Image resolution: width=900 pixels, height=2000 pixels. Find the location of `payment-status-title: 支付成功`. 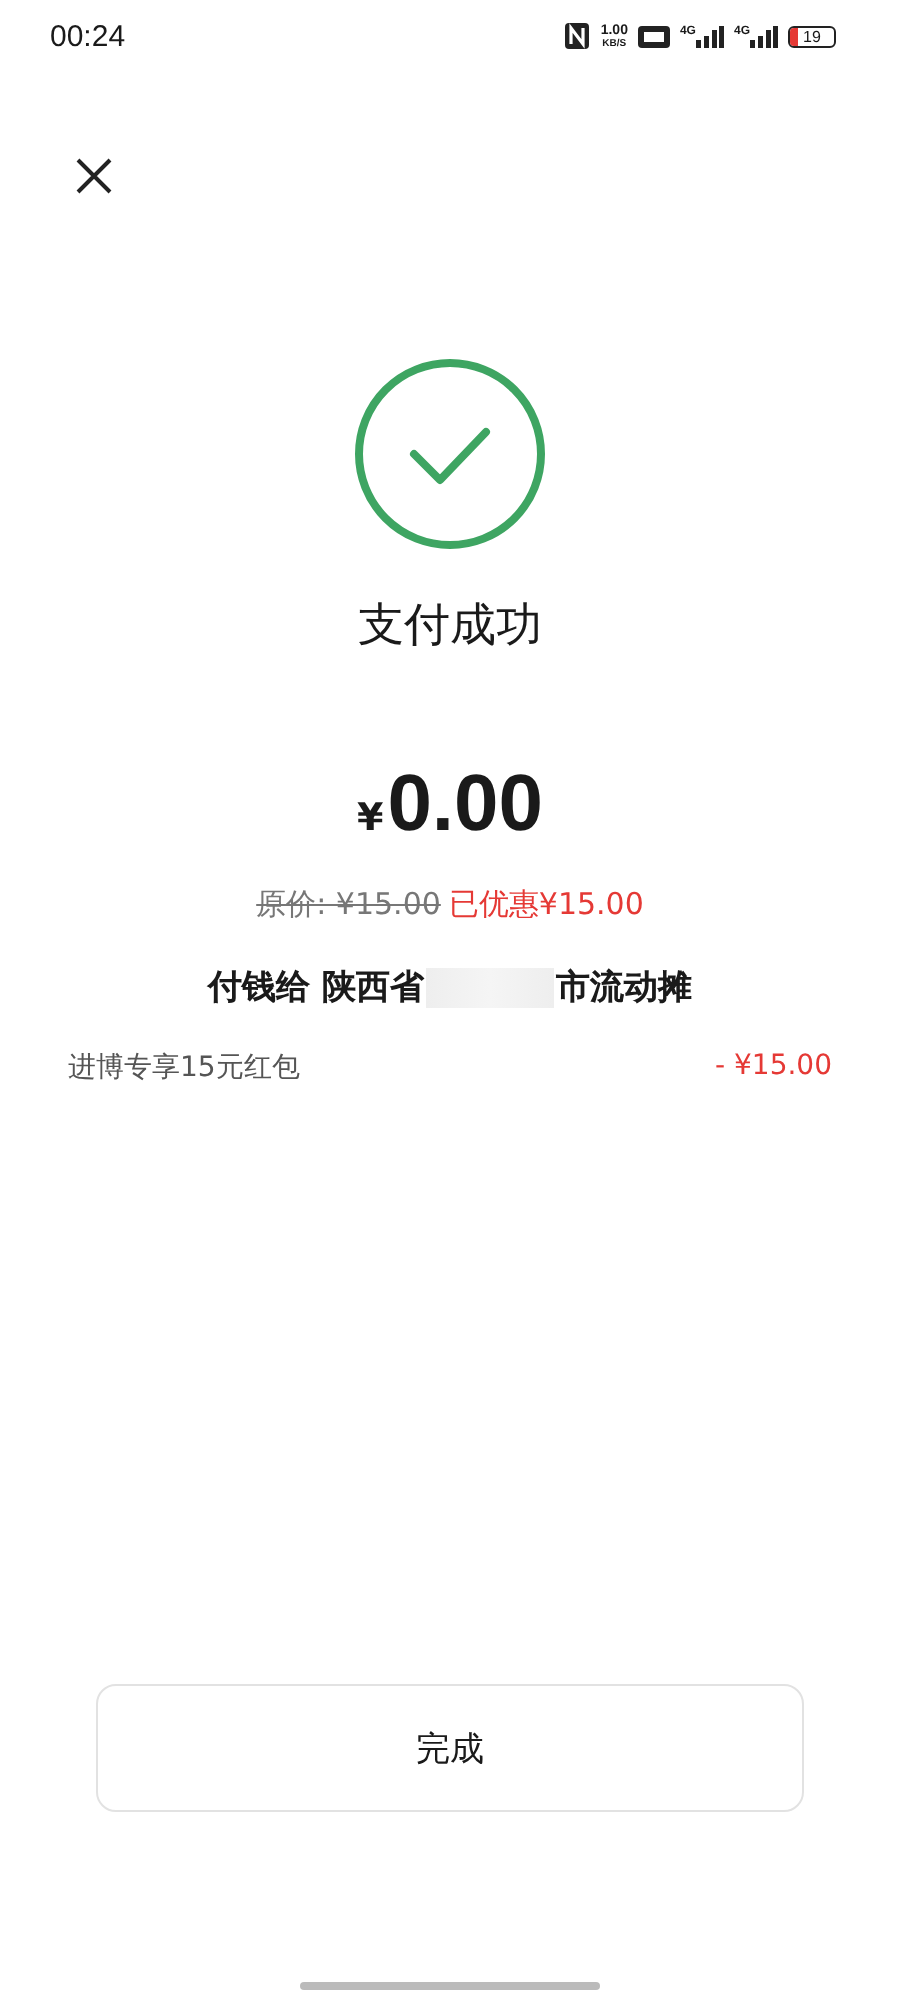

payment-status-title: 支付成功 is located at coordinates (450, 627).